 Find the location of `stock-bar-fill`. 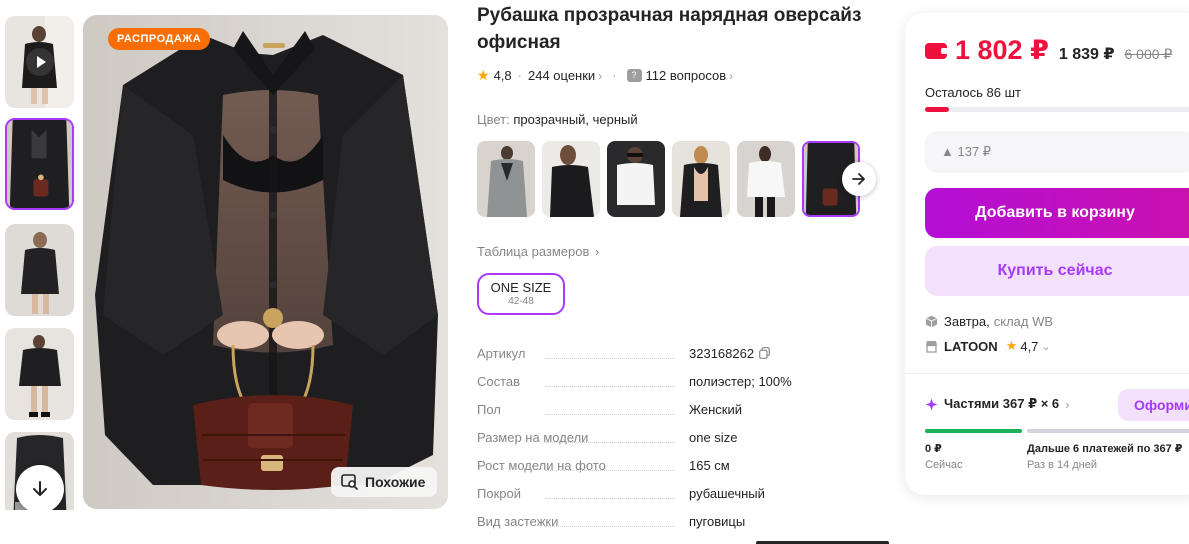

stock-bar-fill is located at coordinates (937, 109).